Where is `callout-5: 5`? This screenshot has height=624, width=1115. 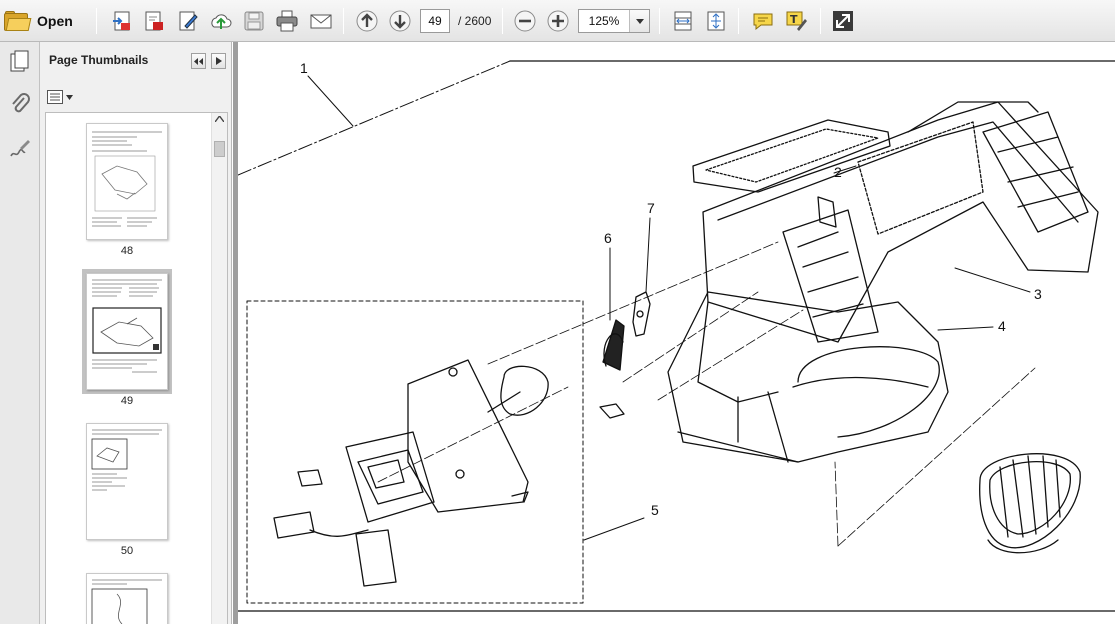
callout-5: 5 is located at coordinates (655, 510).